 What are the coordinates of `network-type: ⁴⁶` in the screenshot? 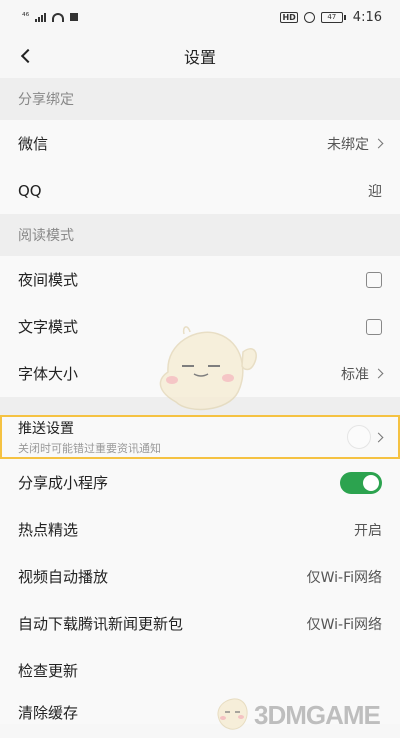 It's located at (26, 17).